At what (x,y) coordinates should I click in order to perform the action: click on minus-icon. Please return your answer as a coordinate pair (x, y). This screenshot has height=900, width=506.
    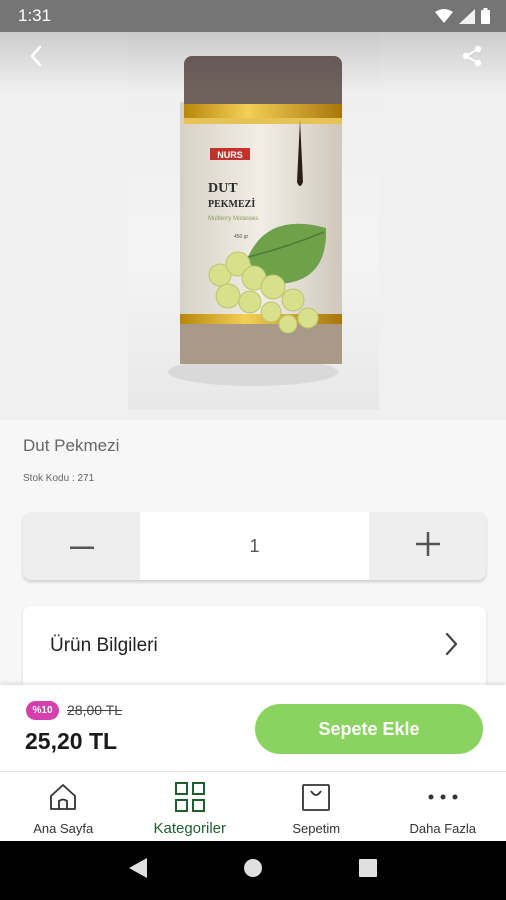
    Looking at the image, I should click on (81, 546).